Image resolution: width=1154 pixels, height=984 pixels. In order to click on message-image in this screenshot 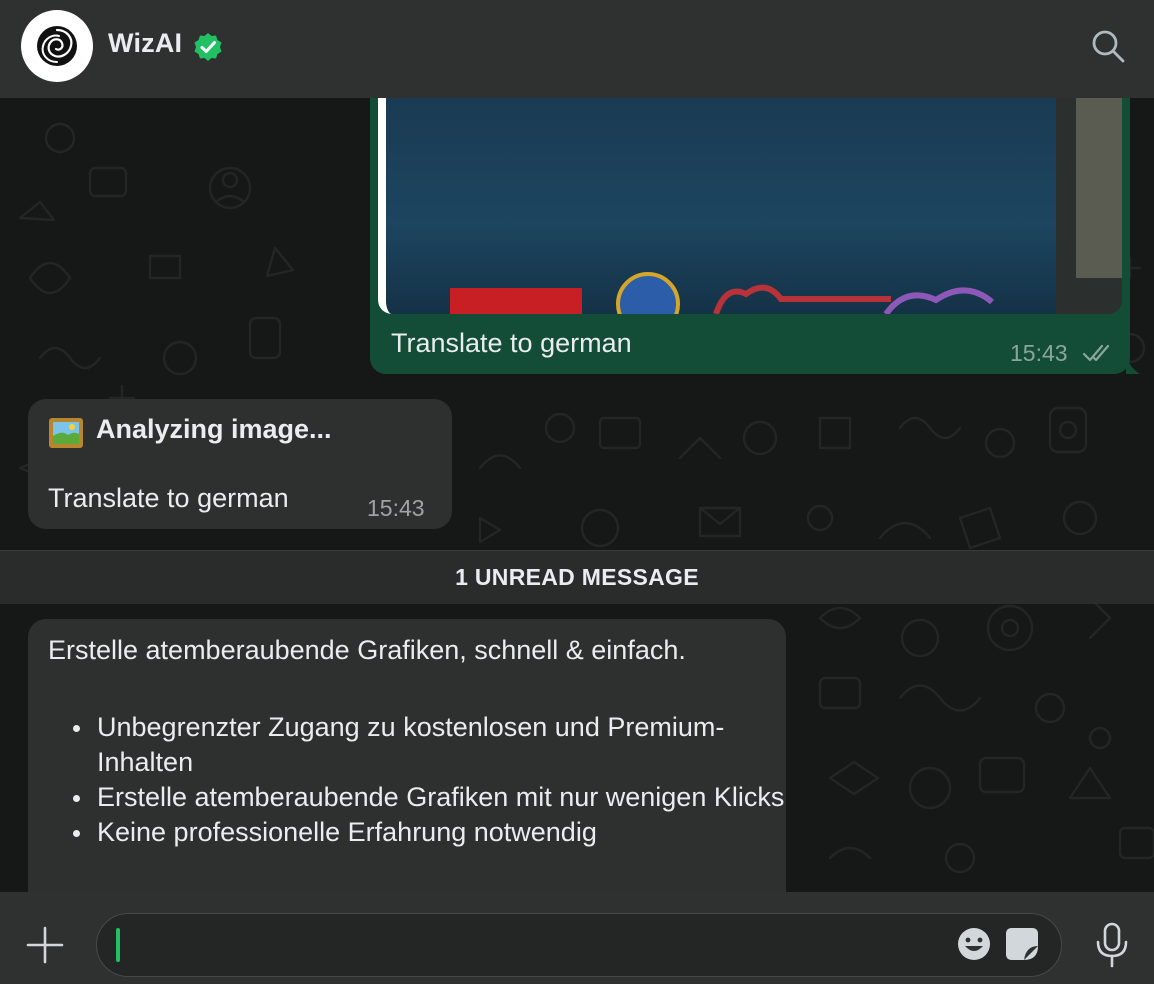, I will do `click(750, 206)`.